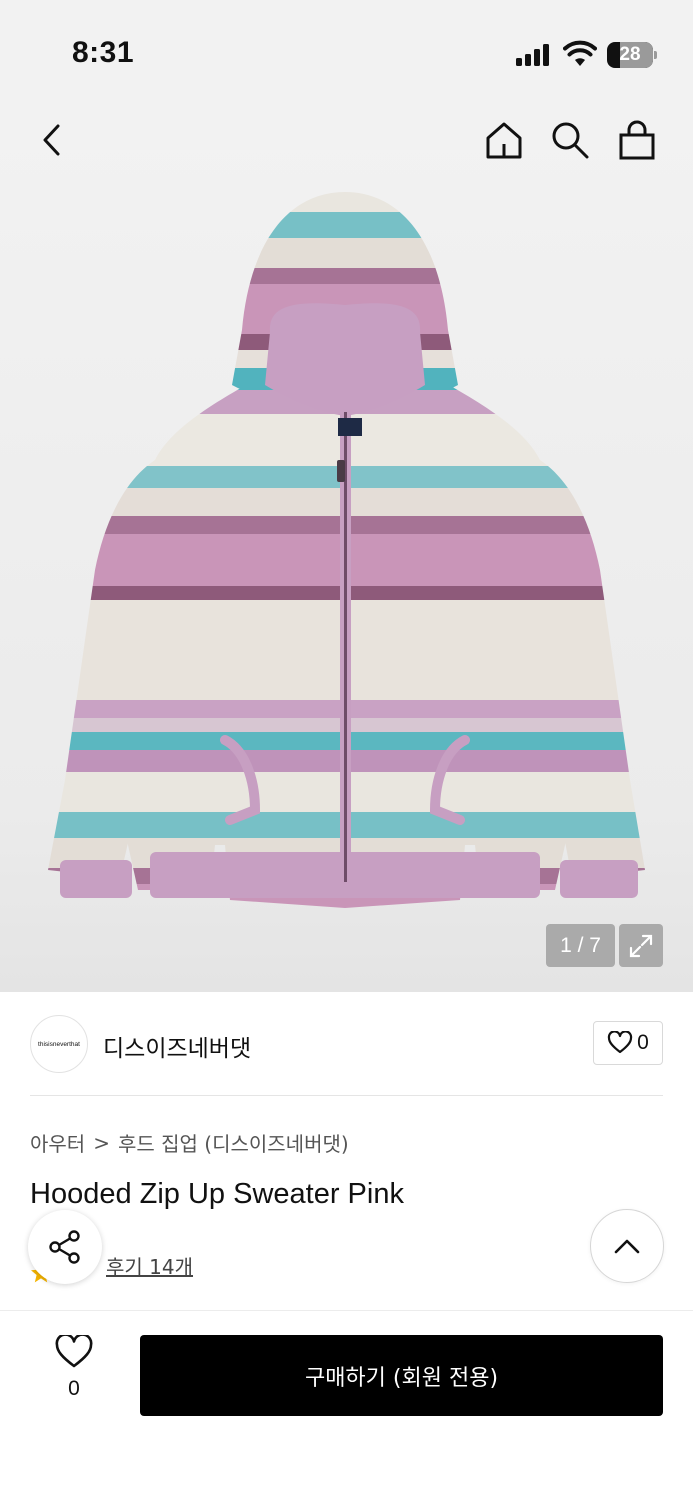  What do you see at coordinates (233, 1142) in the screenshot?
I see `breadcrumb-subcategory: 후드 집업 (디스이즈네버댓)` at bounding box center [233, 1142].